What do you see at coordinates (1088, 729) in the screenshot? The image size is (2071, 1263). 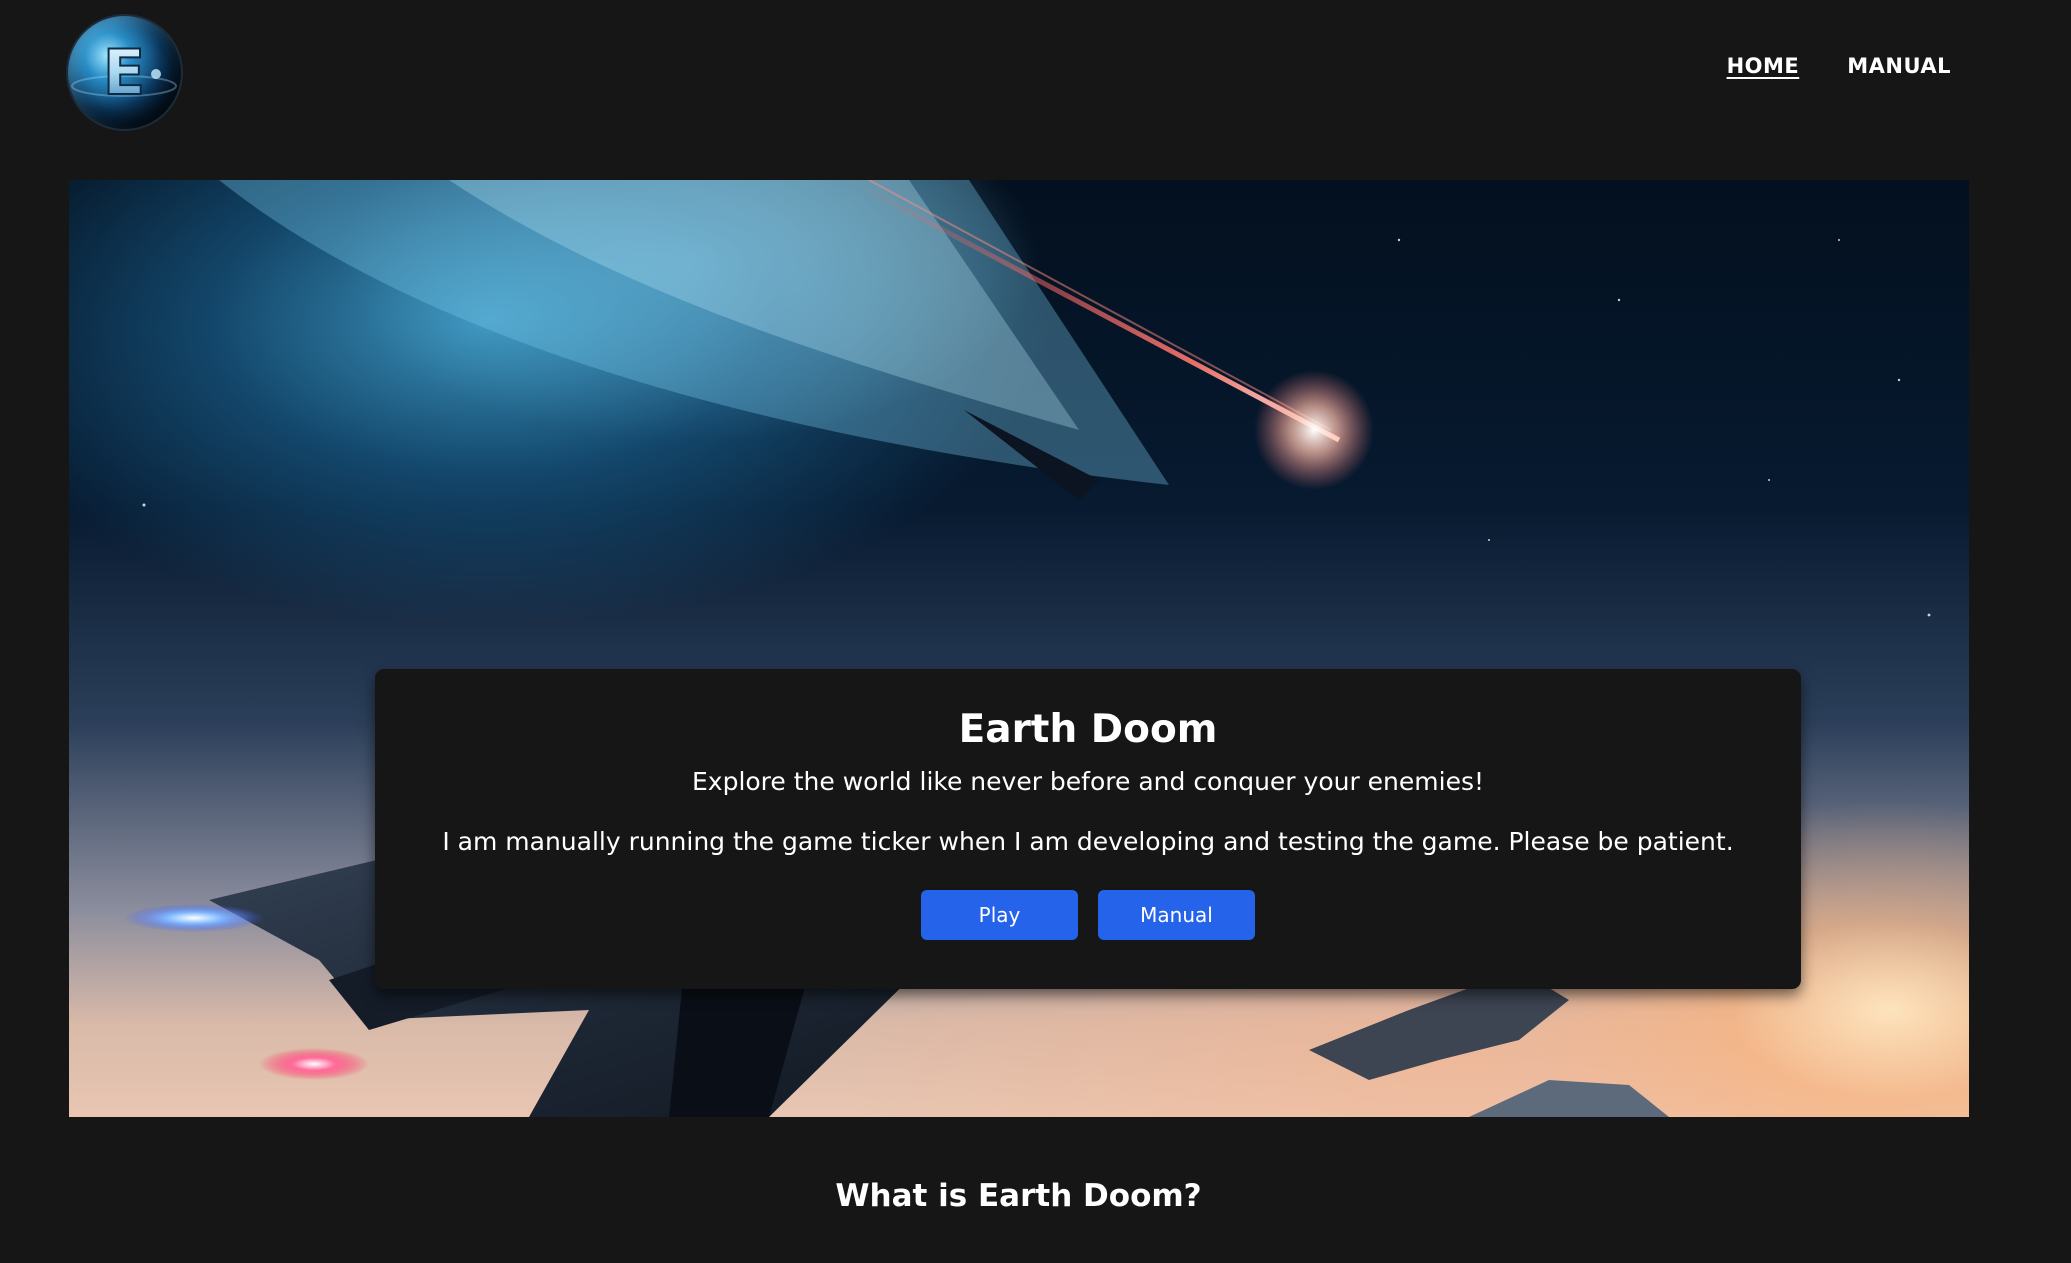 I see `hero-title: Earth Doom` at bounding box center [1088, 729].